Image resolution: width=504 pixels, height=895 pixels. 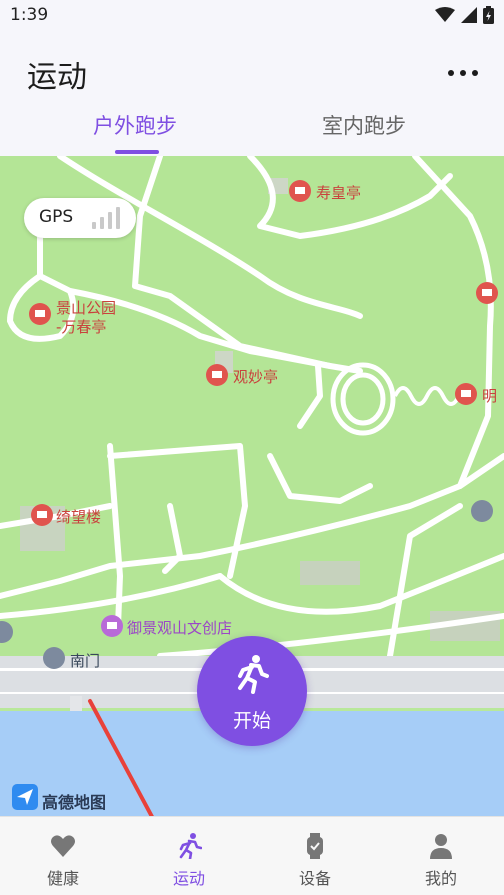 I want to click on start-run-button: 开始, so click(x=252, y=691).